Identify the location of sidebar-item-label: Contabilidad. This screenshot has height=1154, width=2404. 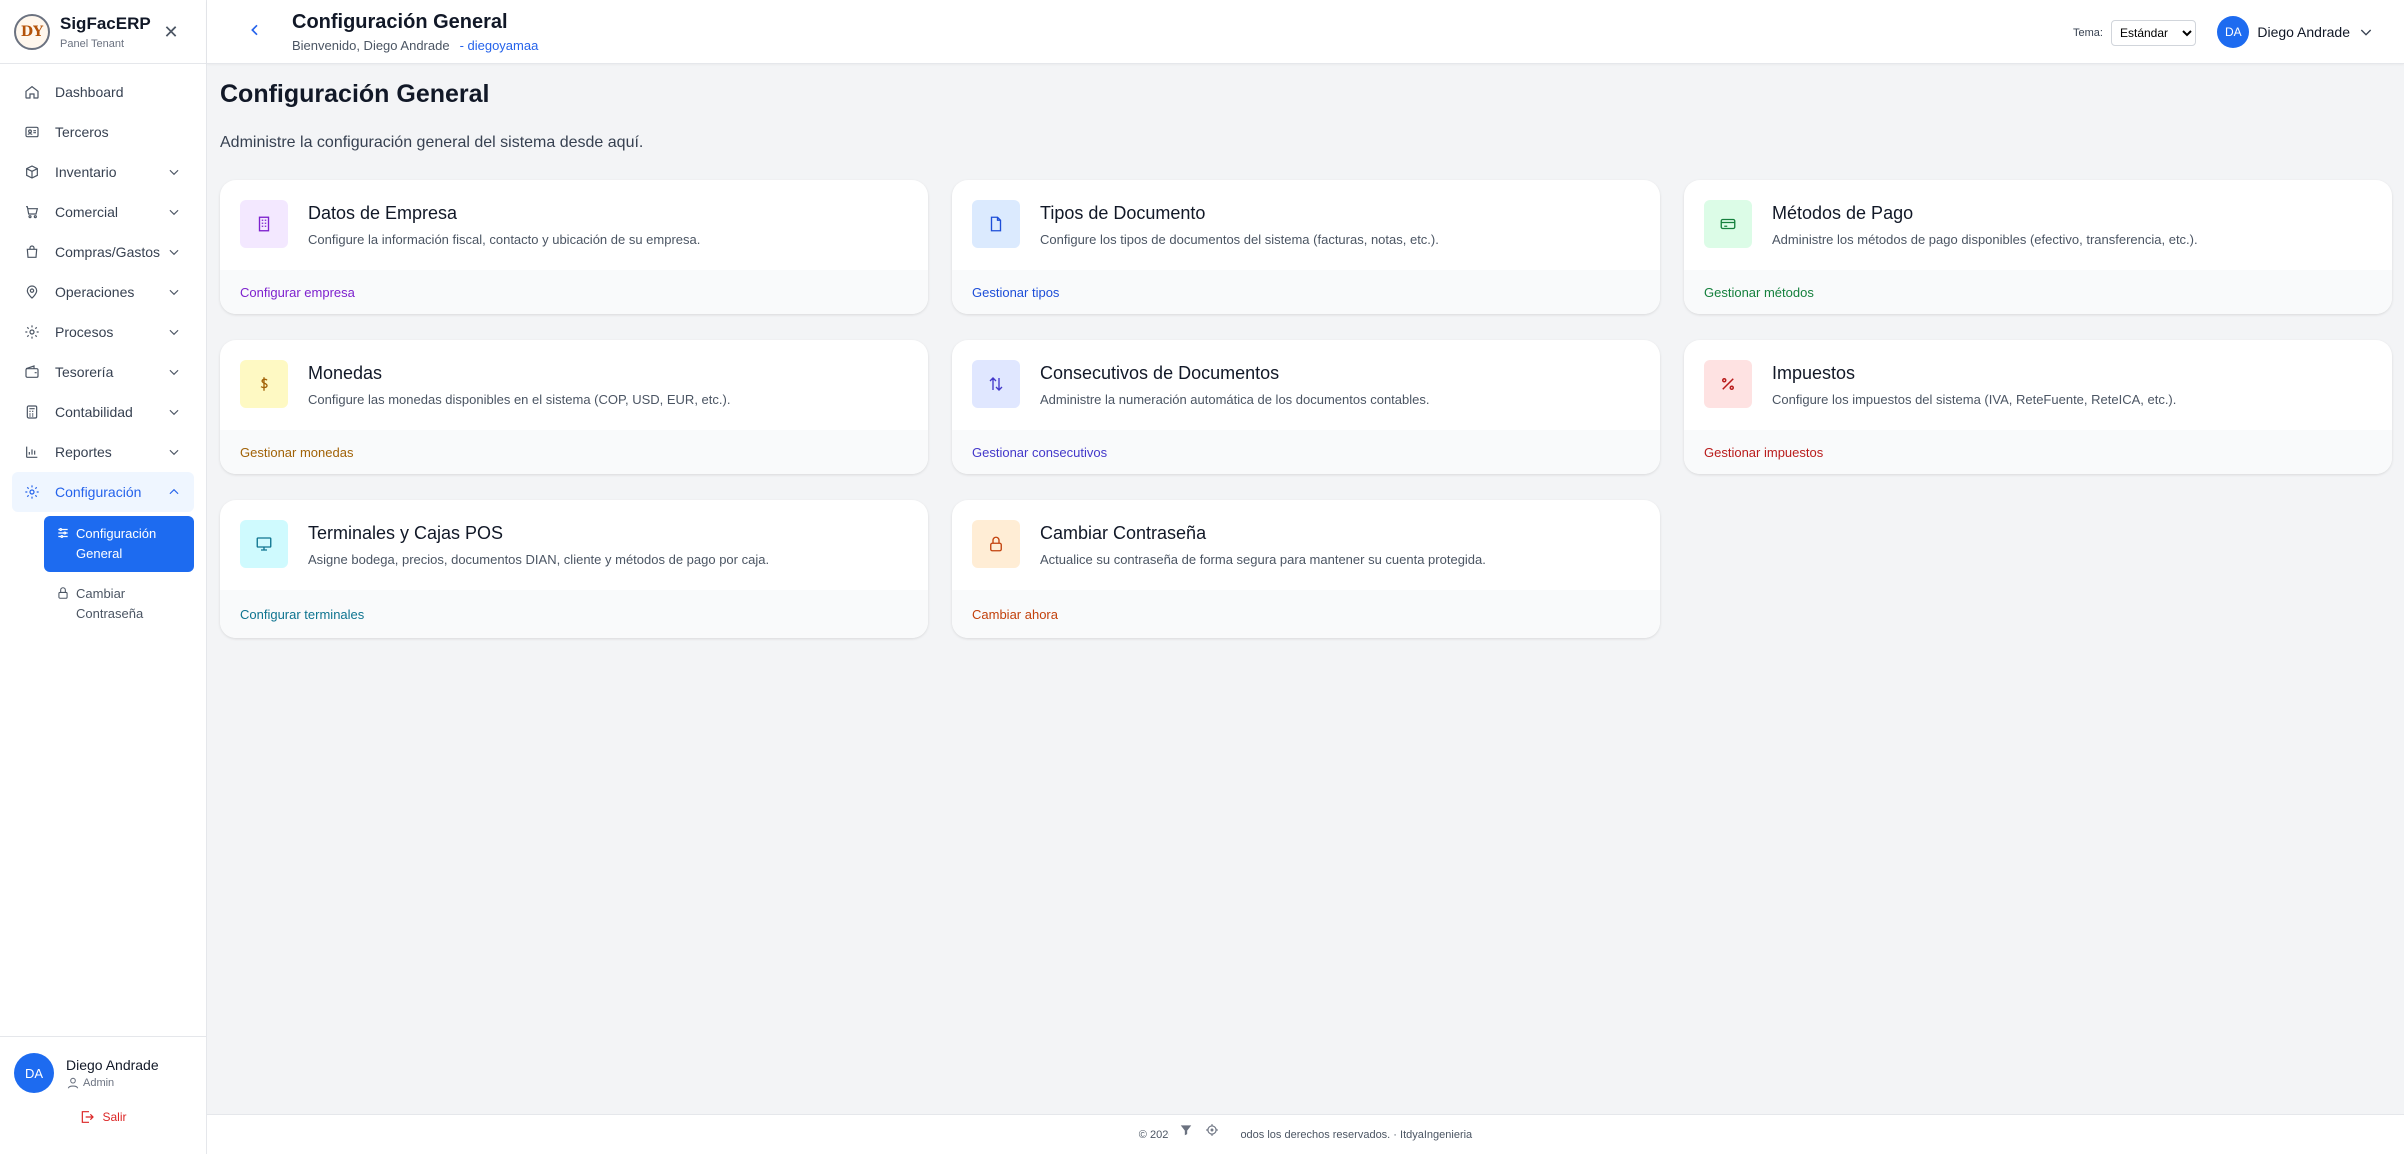
(94, 412).